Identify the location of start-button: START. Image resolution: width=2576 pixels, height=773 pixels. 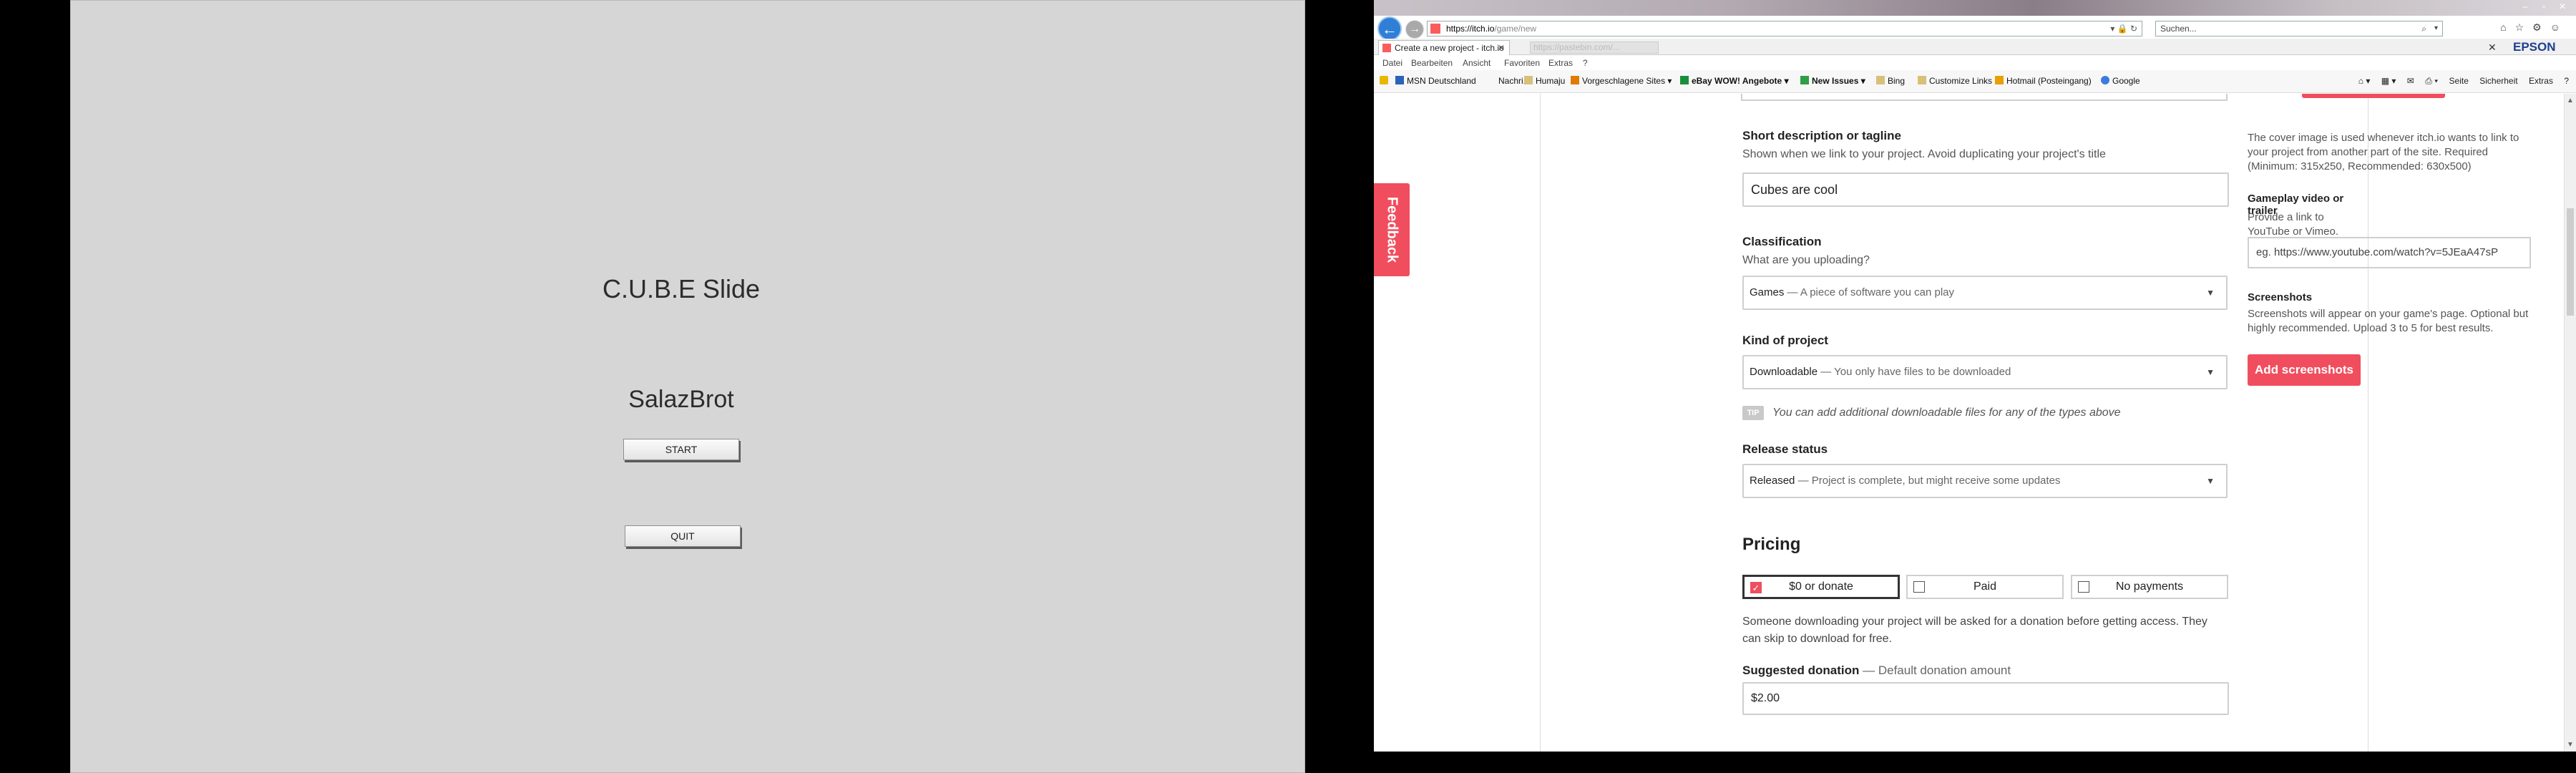
(681, 449).